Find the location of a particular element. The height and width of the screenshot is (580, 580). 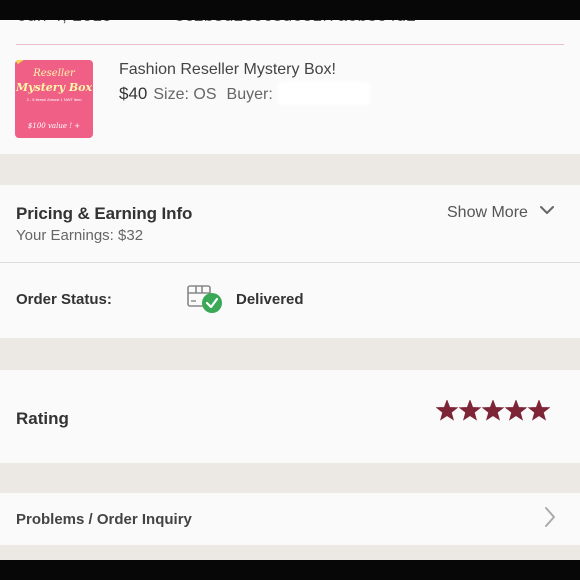

divider is located at coordinates (290, 44).